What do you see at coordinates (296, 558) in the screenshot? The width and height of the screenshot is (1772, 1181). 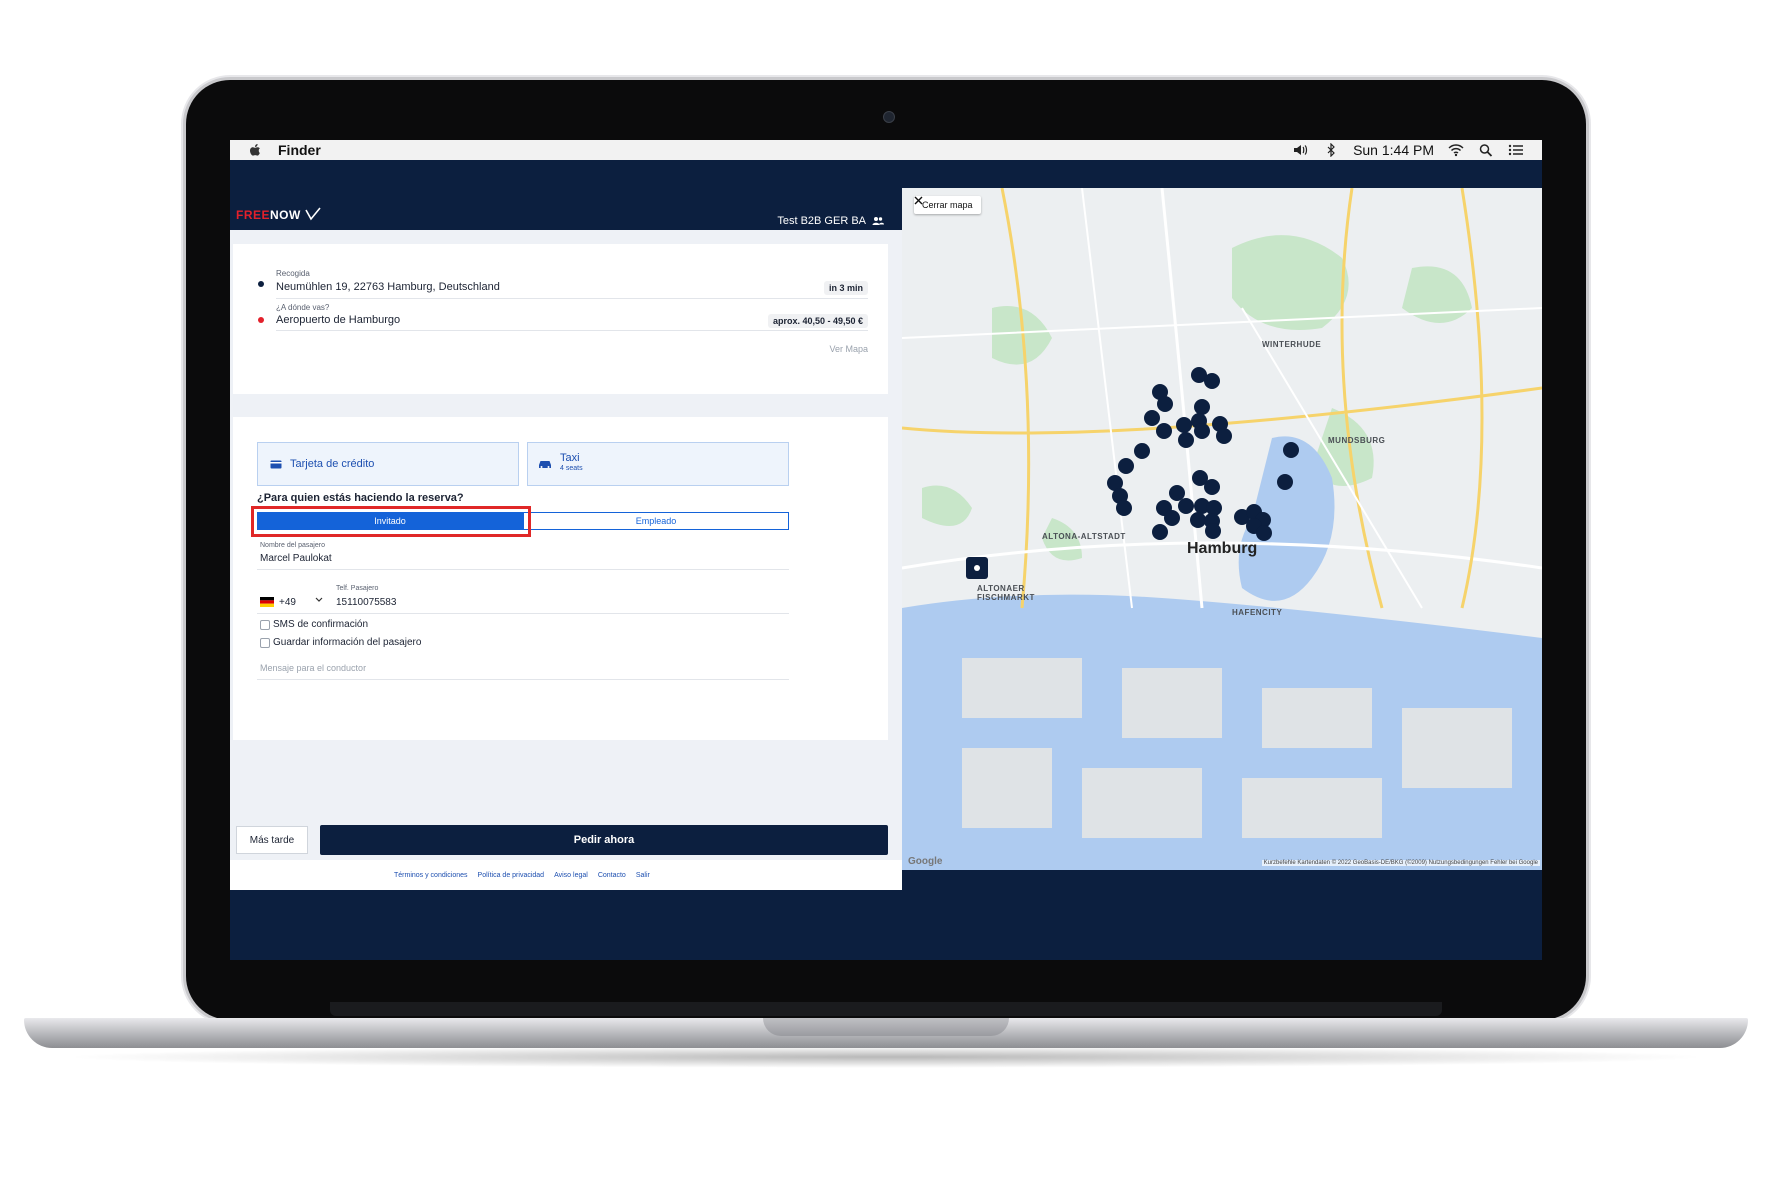 I see `passenger-name-input: Marcel Paulokat` at bounding box center [296, 558].